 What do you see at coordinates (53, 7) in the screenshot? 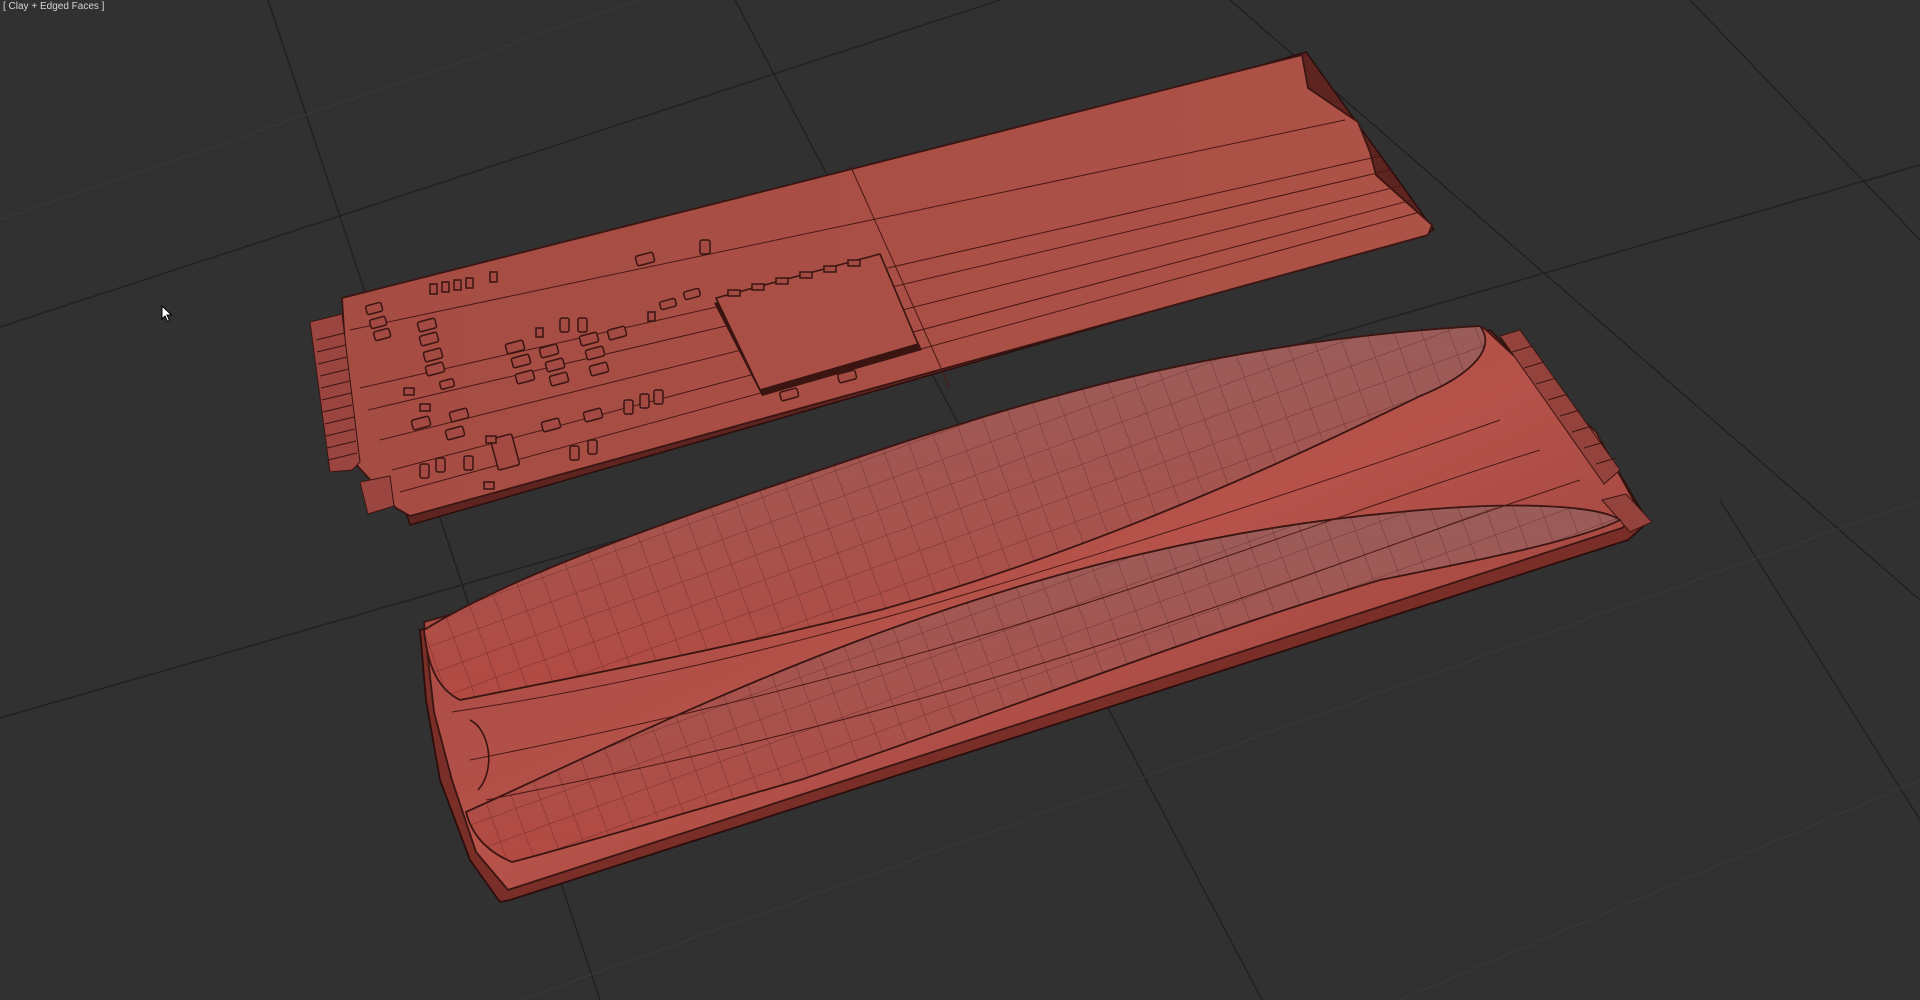
I see `viewport-shading-label: [ Clay + Edged Faces ]` at bounding box center [53, 7].